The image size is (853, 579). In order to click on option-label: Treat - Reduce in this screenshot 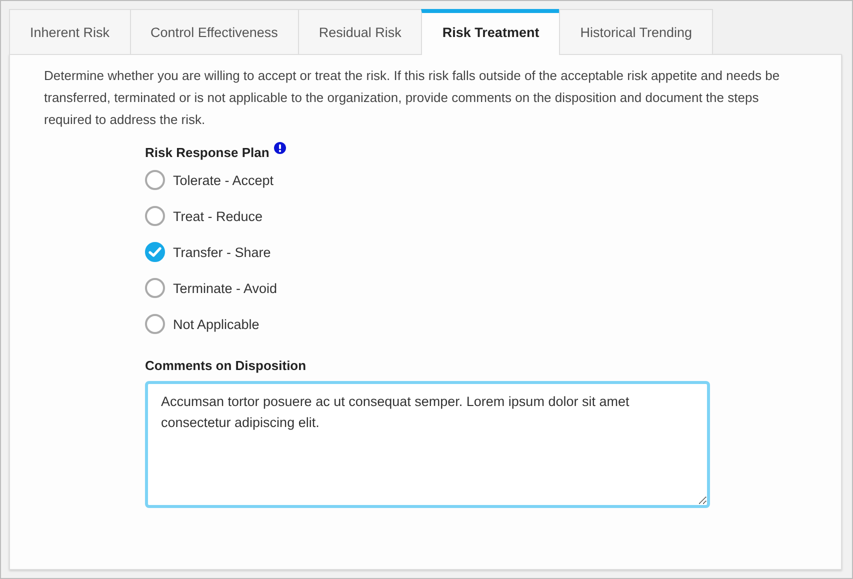, I will do `click(218, 216)`.